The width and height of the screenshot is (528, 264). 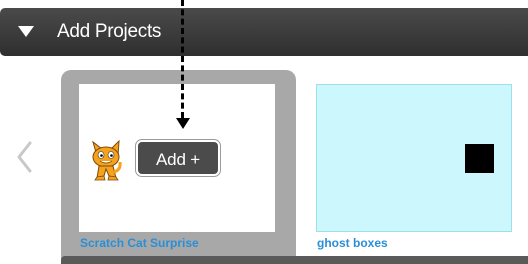 I want to click on next-row-bar, so click(x=294, y=260).